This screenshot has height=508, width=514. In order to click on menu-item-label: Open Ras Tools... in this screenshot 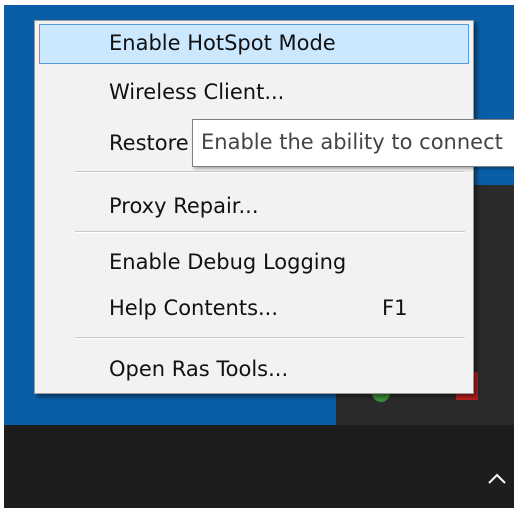, I will do `click(199, 369)`.